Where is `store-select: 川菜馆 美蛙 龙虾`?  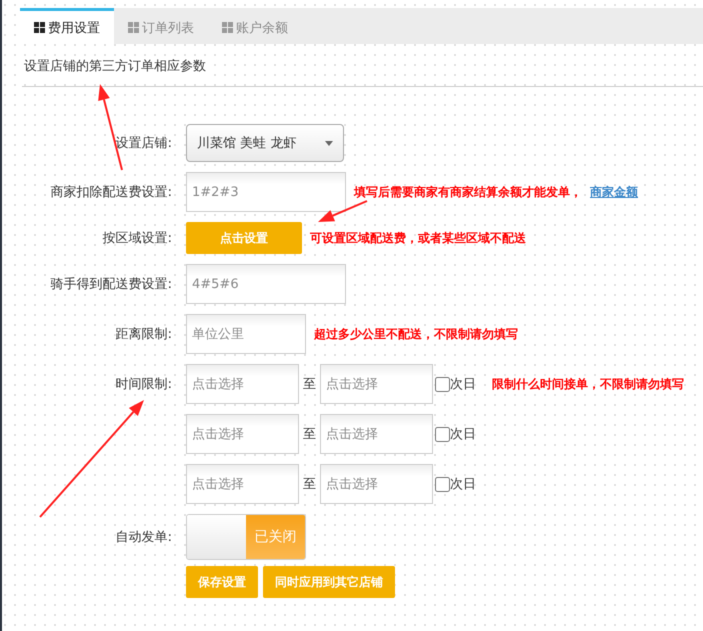 store-select: 川菜馆 美蛙 龙虾 is located at coordinates (265, 143).